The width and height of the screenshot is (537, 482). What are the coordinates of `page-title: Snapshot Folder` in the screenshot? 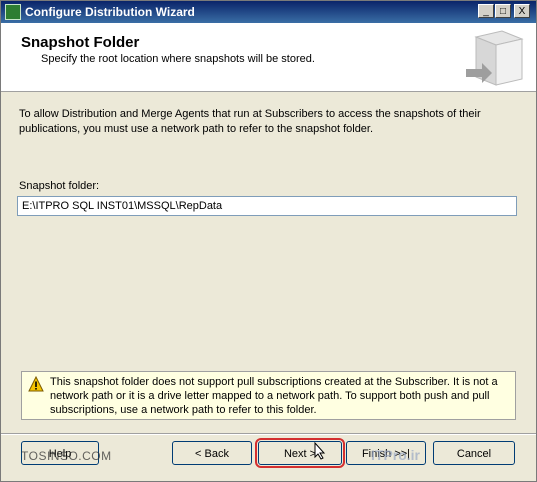 It's located at (80, 42).